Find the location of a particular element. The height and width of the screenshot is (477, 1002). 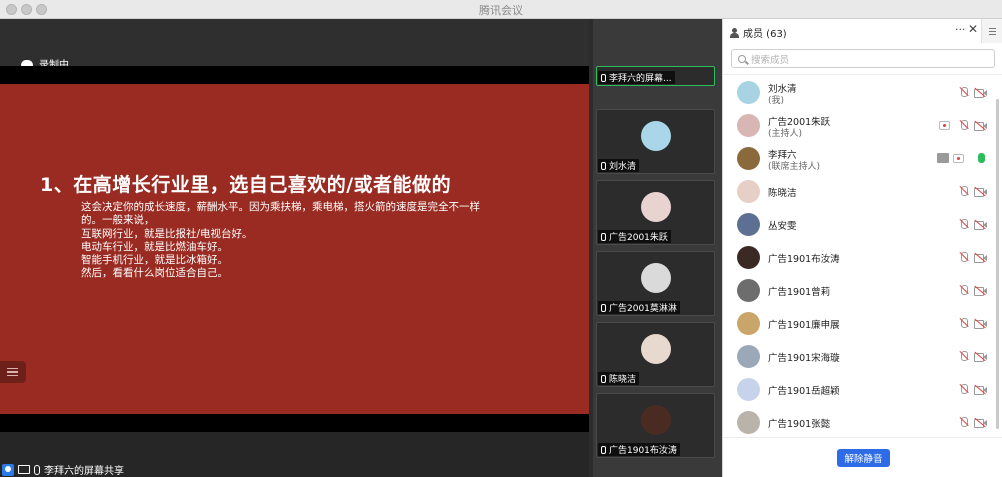

member-name: 陈晓洁 is located at coordinates (782, 193).